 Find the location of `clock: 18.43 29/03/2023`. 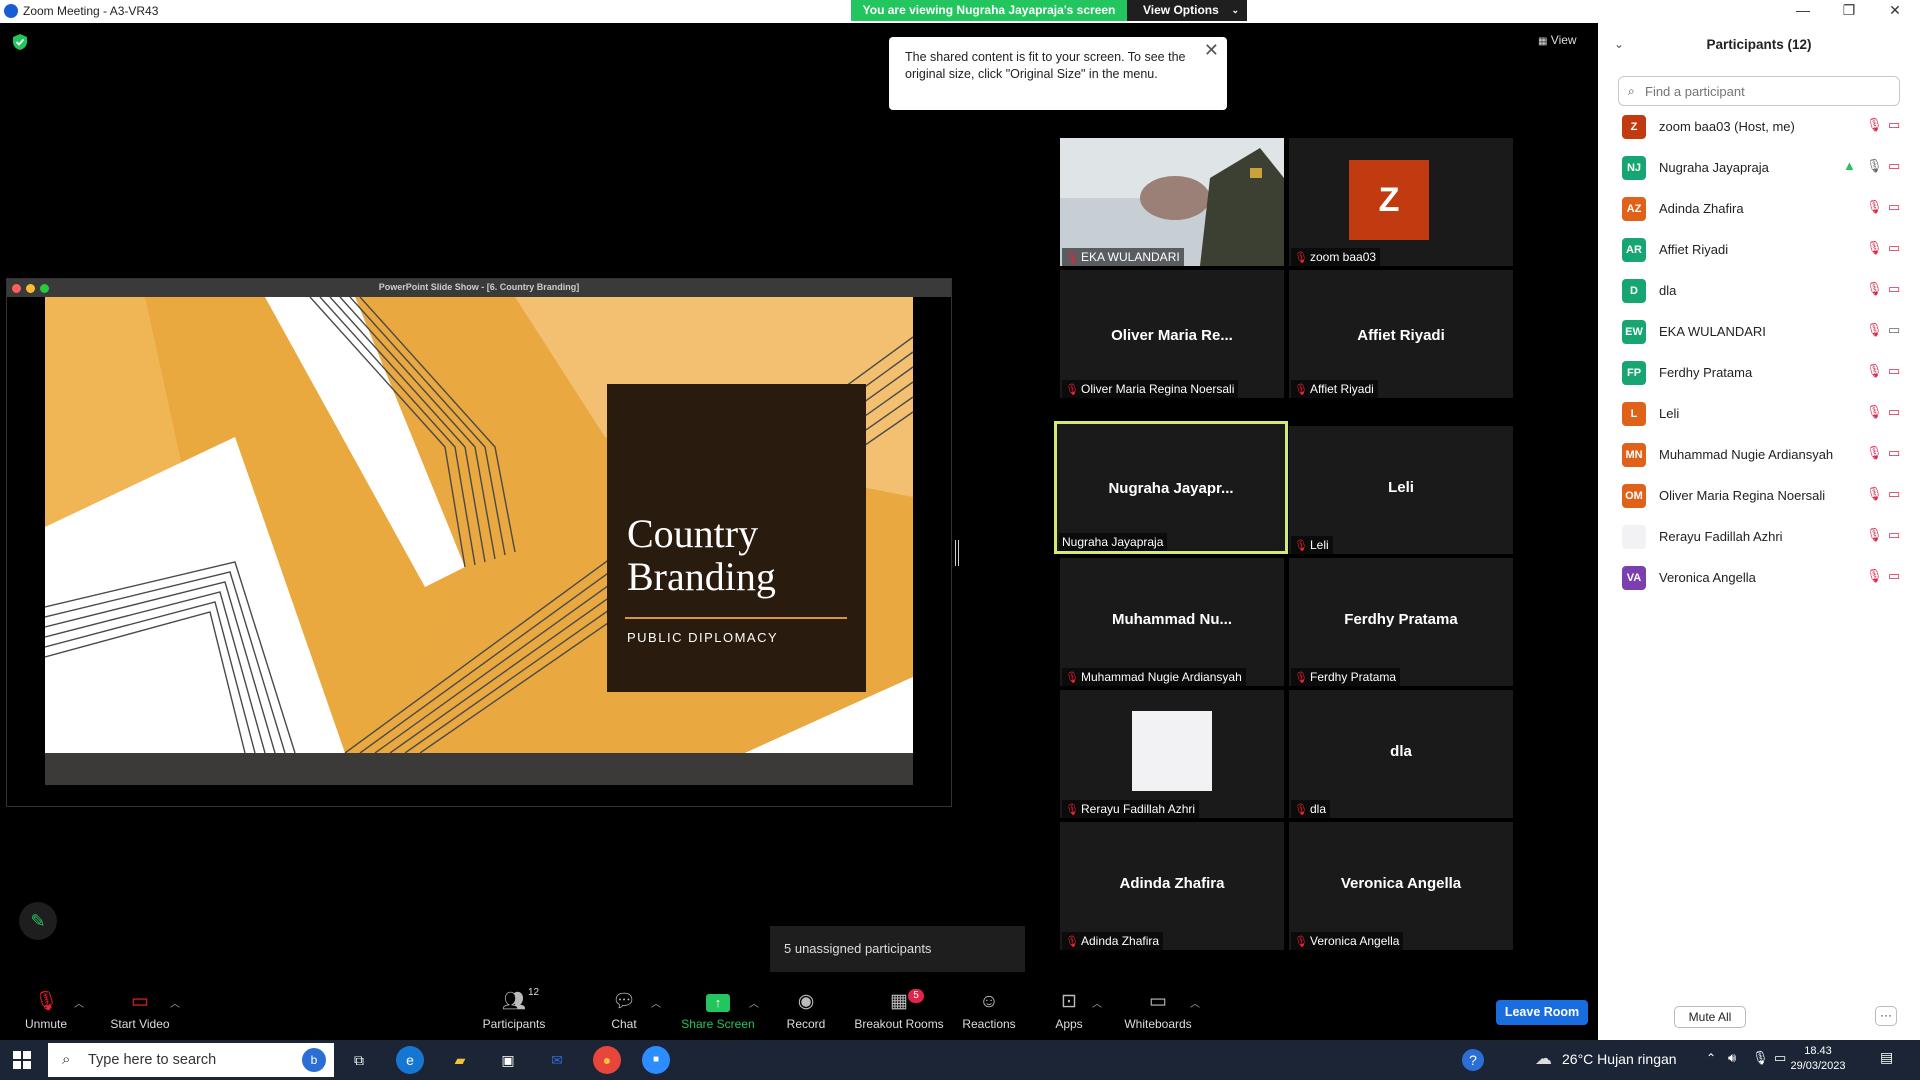

clock: 18.43 29/03/2023 is located at coordinates (1818, 1059).